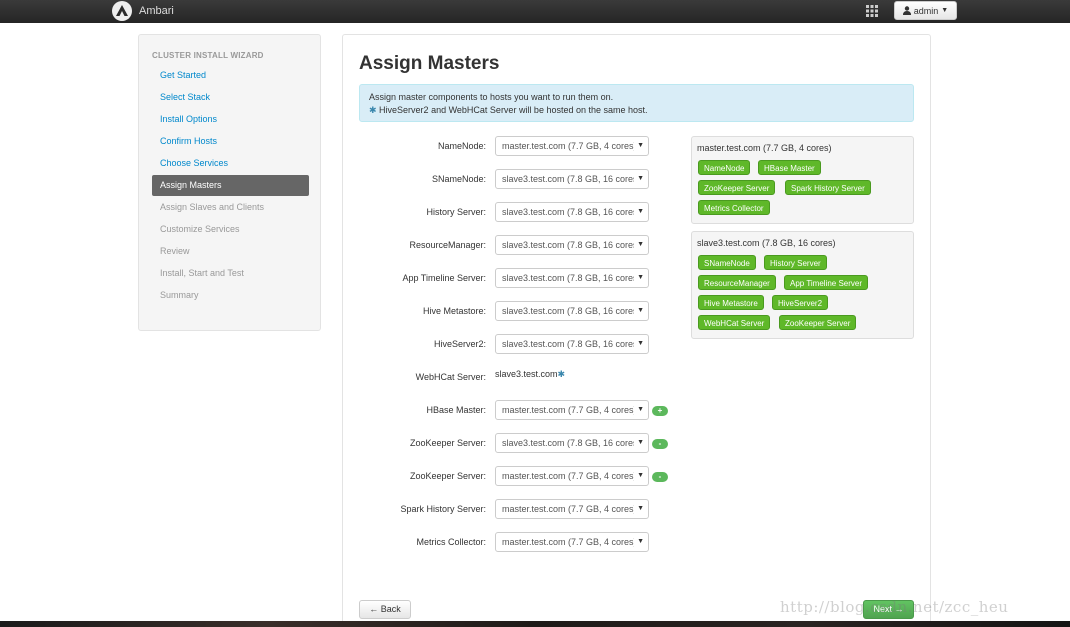  Describe the element at coordinates (894, 607) in the screenshot. I see `watermark: http://blog.csdn.net/zcc_heu` at that location.